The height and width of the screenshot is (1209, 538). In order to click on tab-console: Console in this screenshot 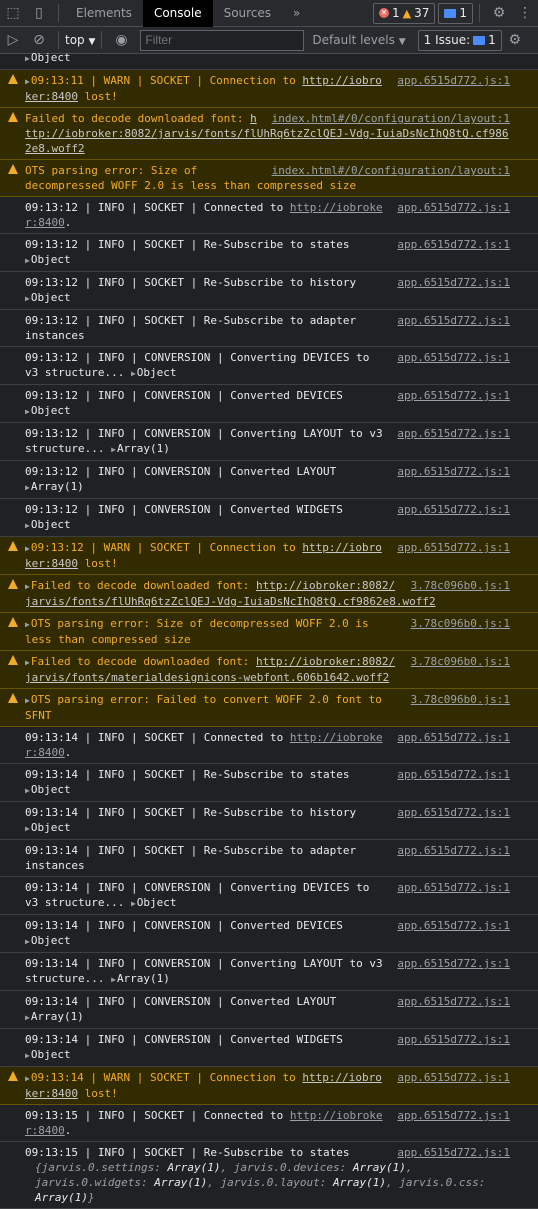, I will do `click(177, 13)`.